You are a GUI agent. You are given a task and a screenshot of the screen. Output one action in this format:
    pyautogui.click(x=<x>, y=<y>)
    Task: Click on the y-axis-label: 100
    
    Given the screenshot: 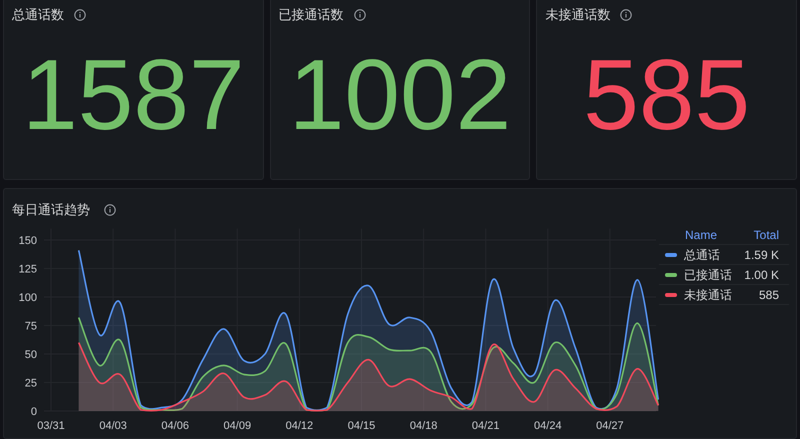 What is the action you would take?
    pyautogui.click(x=27, y=298)
    